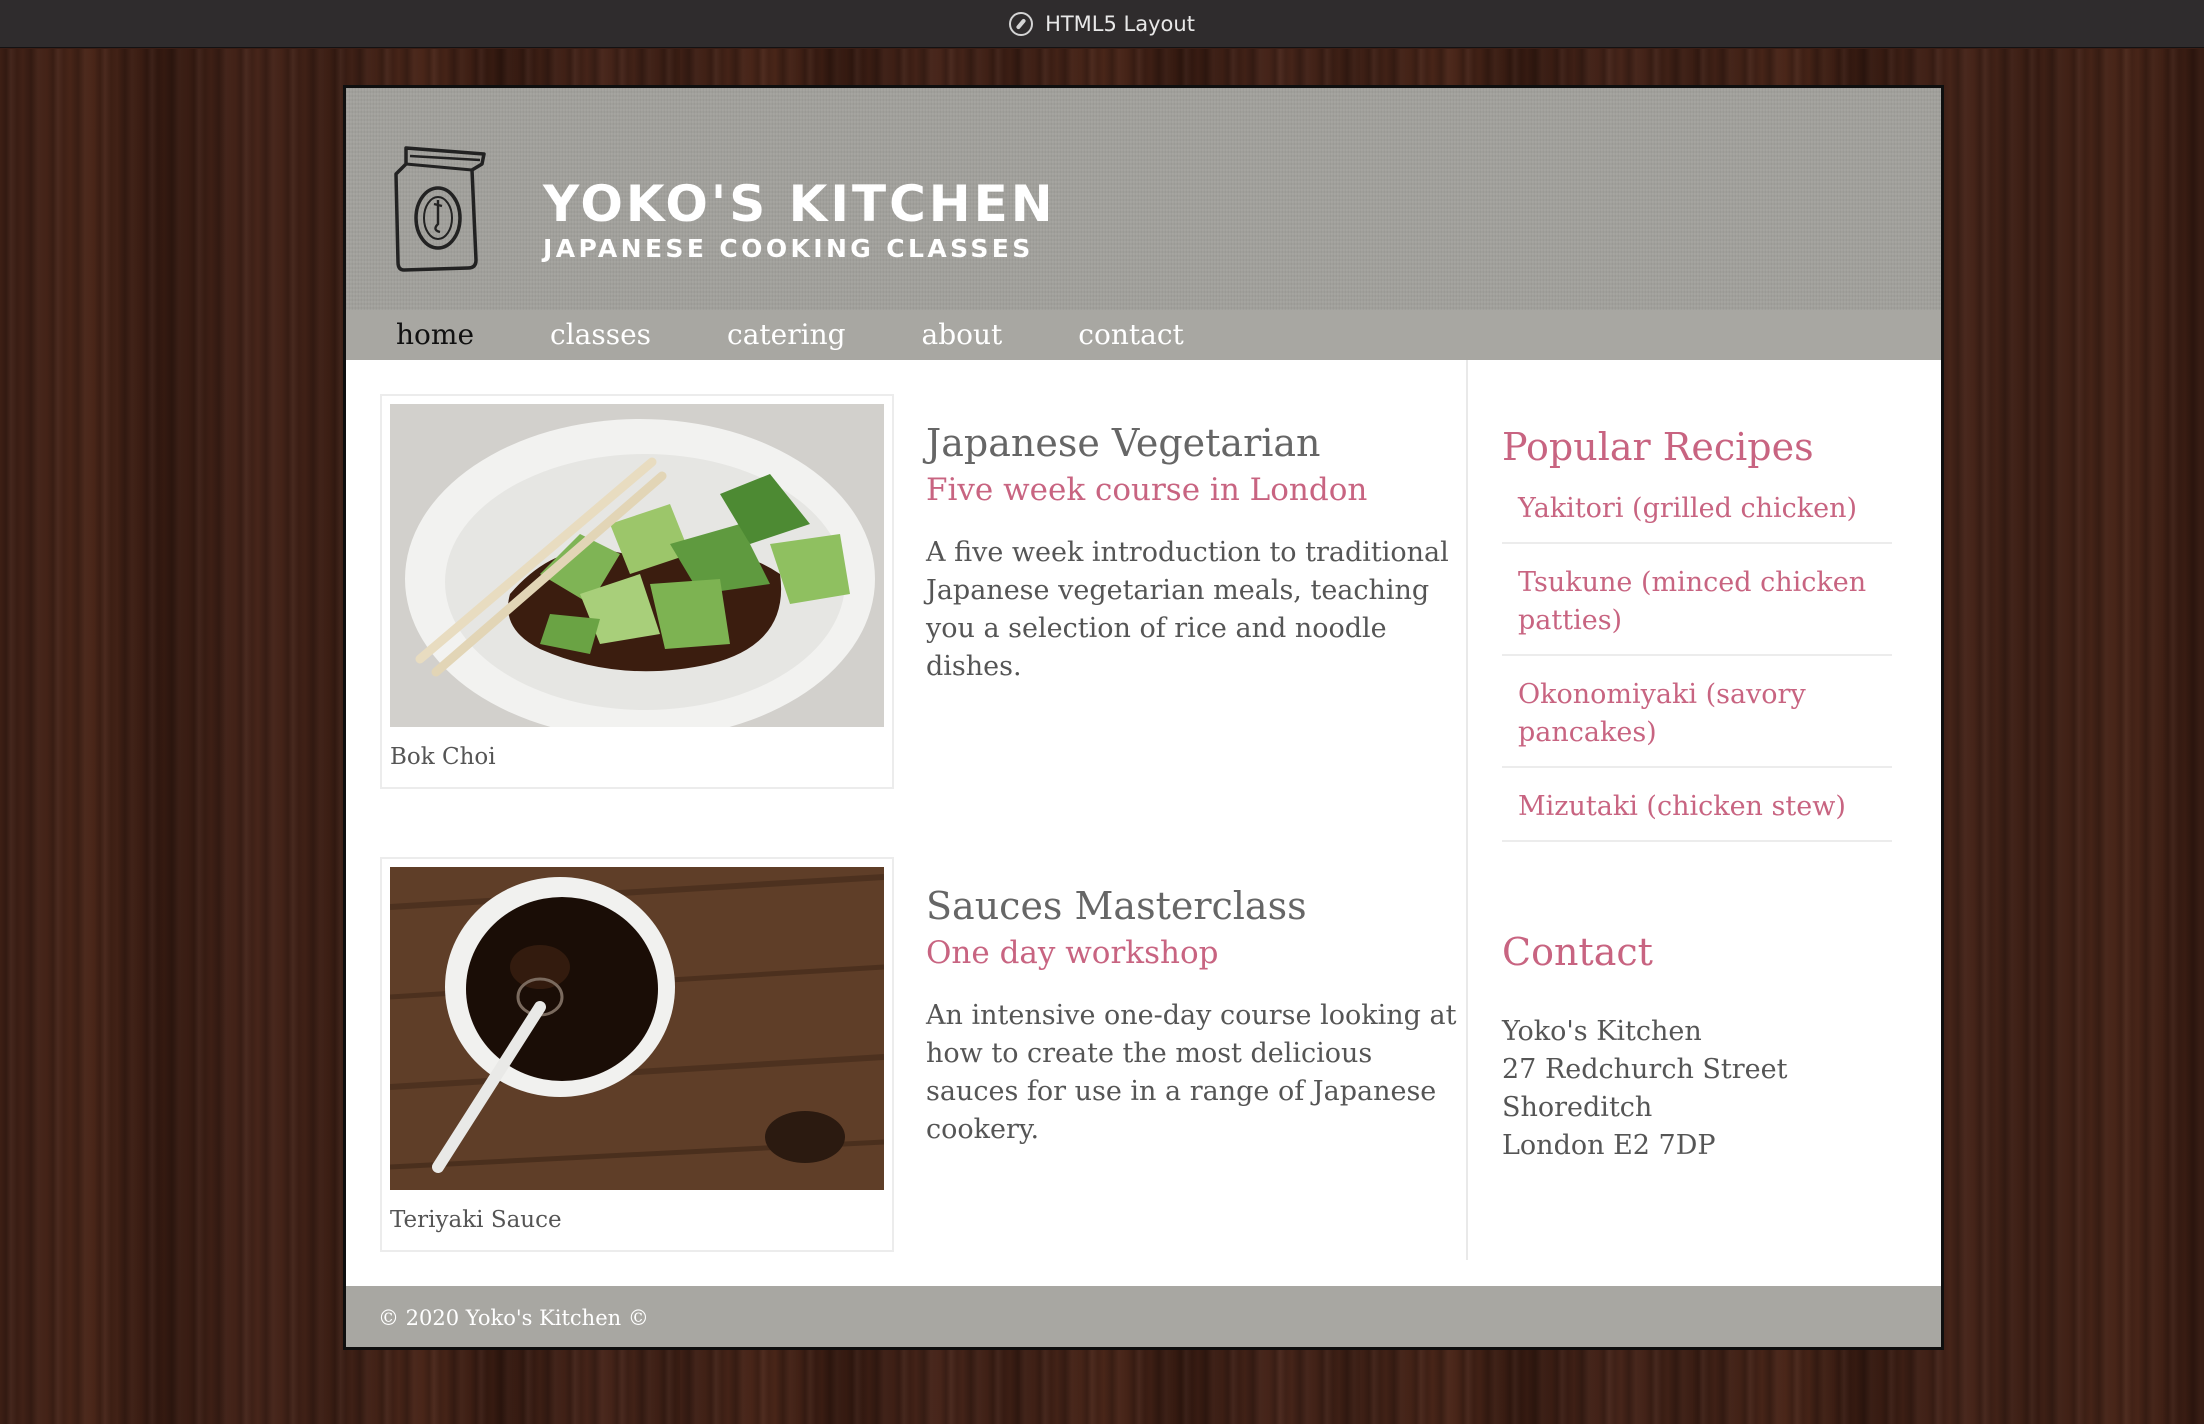 The height and width of the screenshot is (1424, 2204). I want to click on contact-heading: Contact, so click(1577, 952).